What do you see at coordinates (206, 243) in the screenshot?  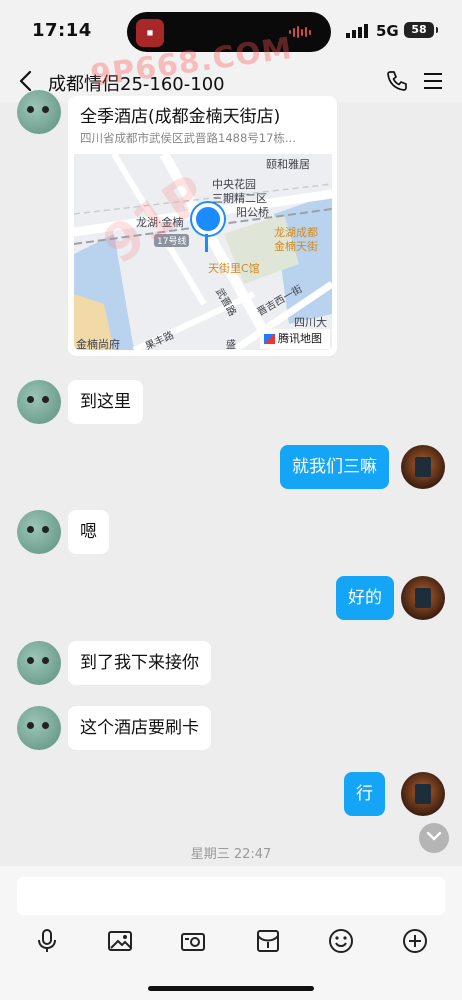 I see `location-pin-stem` at bounding box center [206, 243].